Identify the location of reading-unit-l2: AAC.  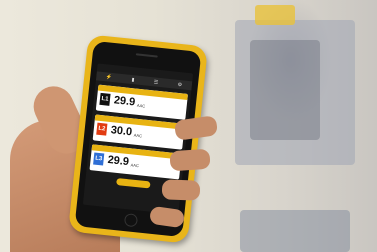
(138, 135).